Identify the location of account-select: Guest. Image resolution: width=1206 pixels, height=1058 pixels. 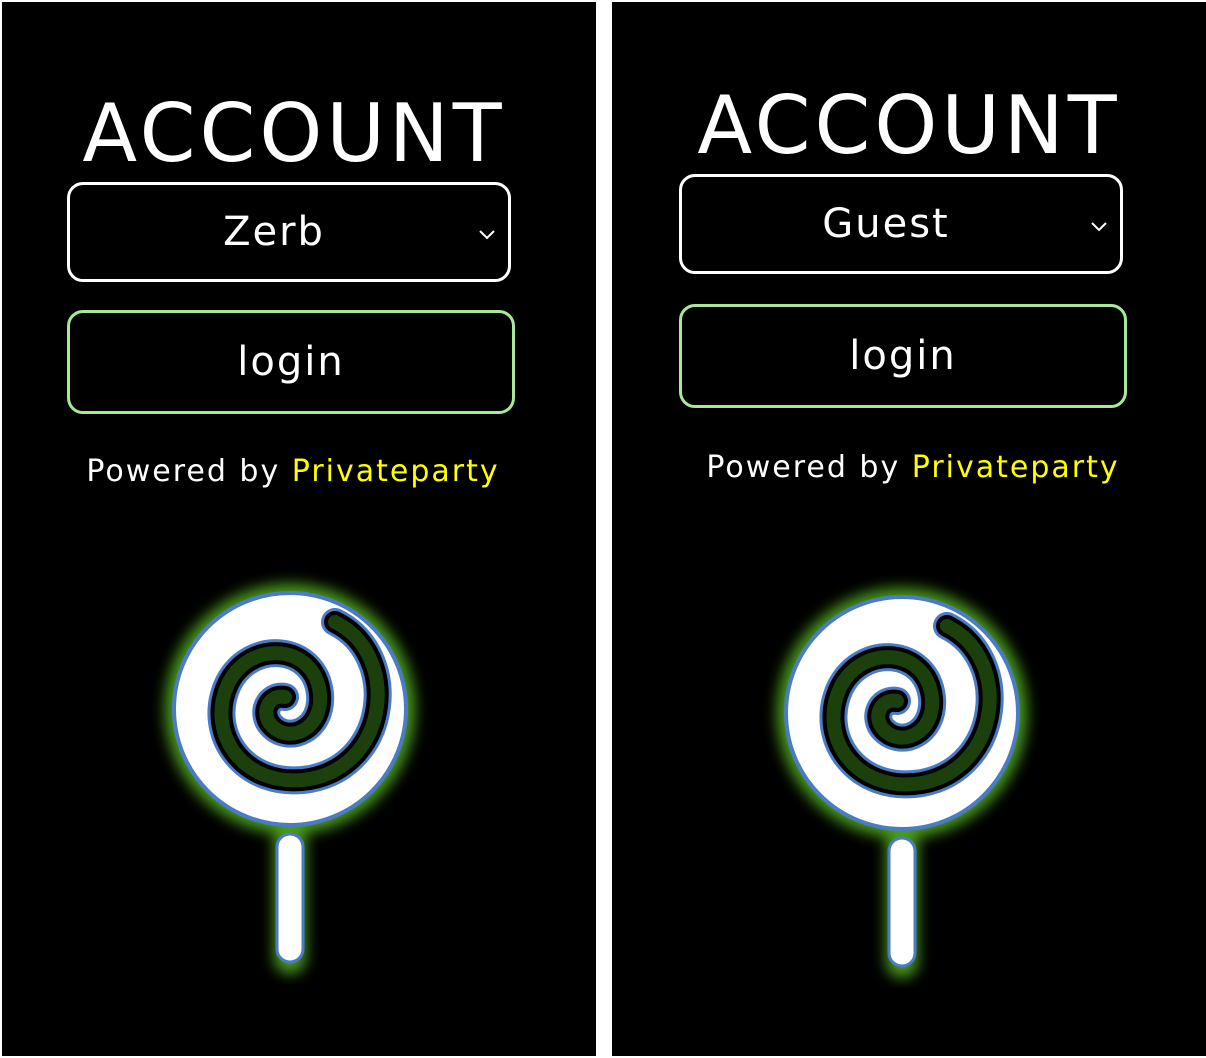
(901, 224).